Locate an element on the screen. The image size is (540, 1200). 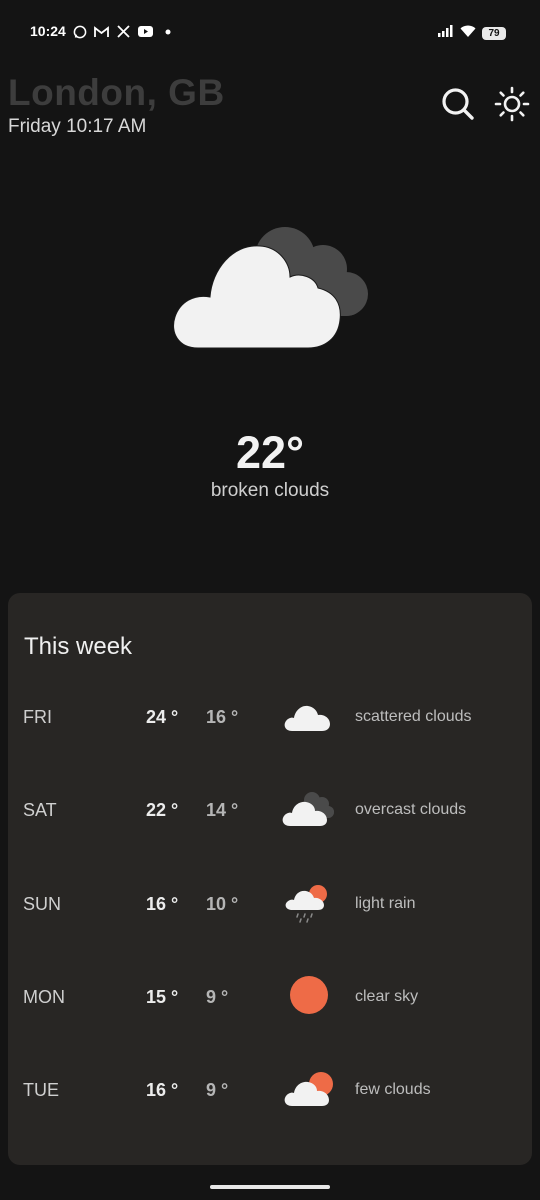
wifi-icon is located at coordinates (468, 33).